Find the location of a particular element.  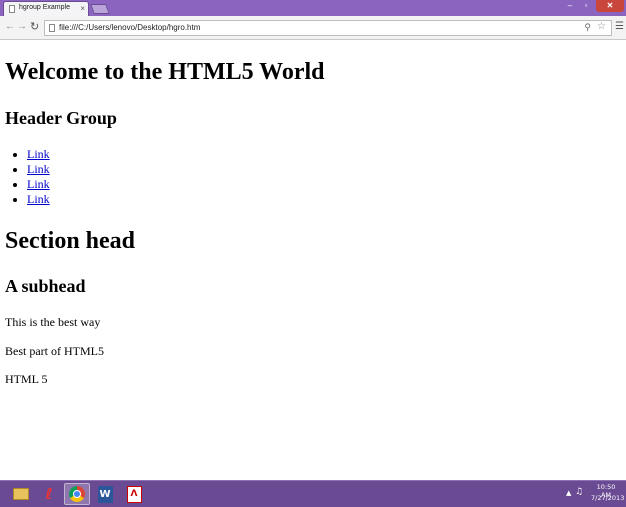

file-explorer-icon is located at coordinates (21, 494).